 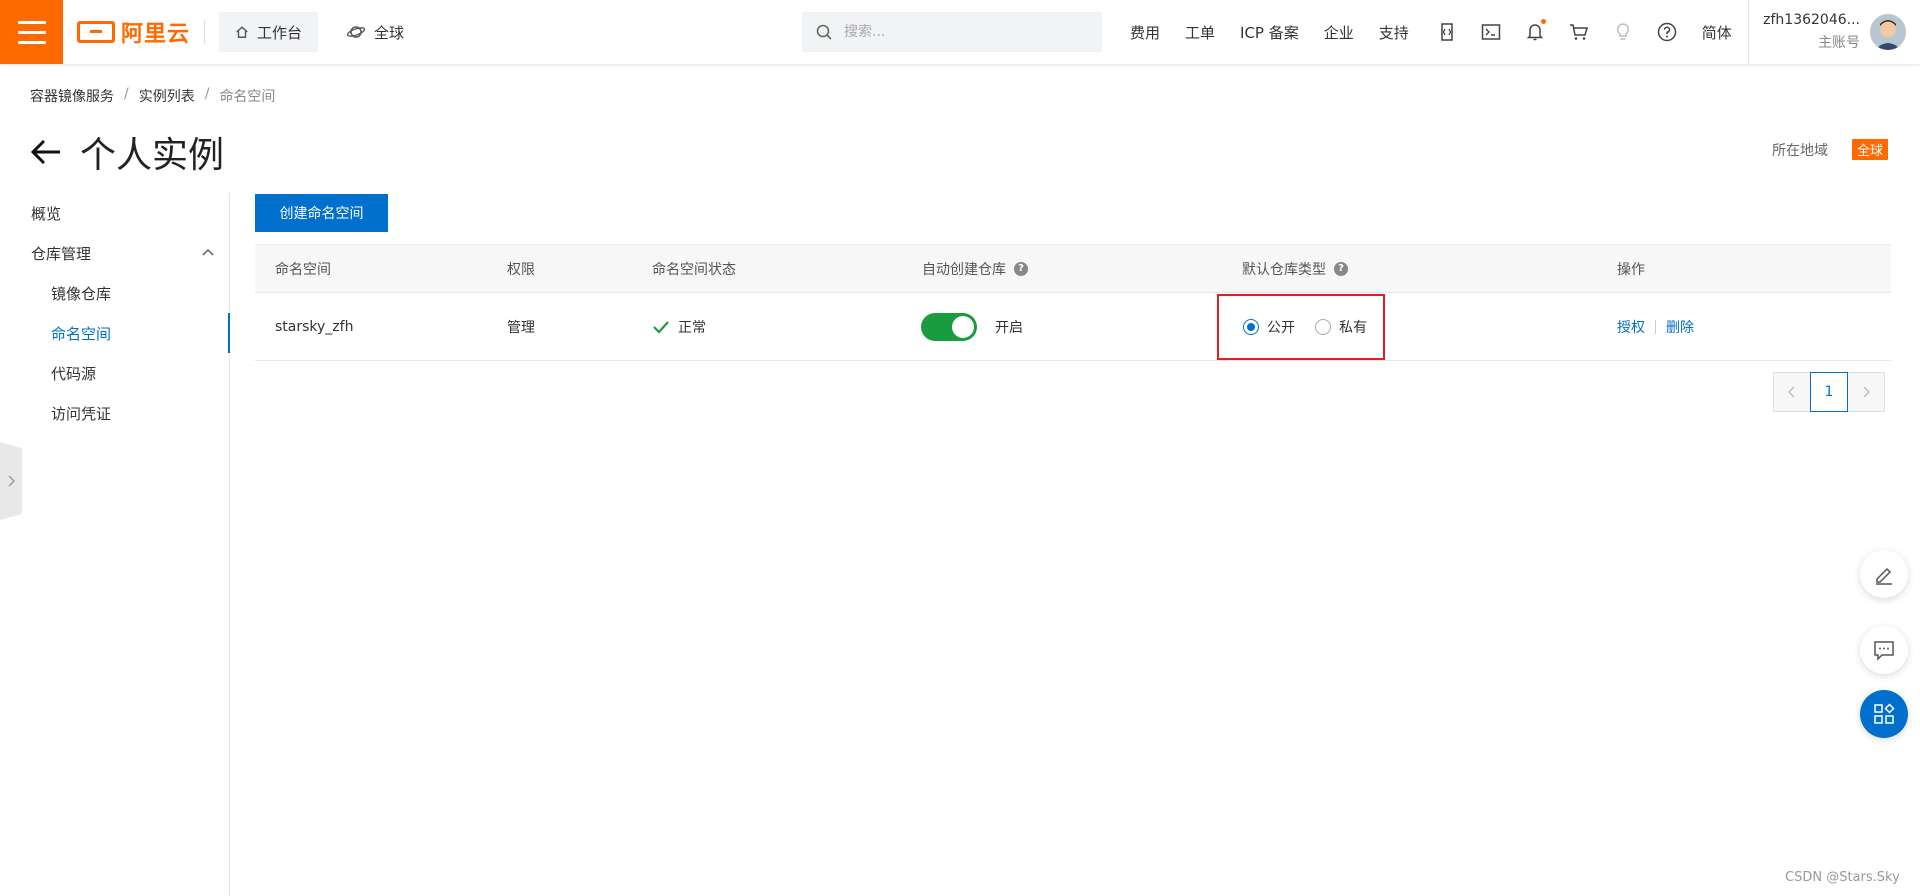 What do you see at coordinates (1491, 32) in the screenshot?
I see `terminal-icon` at bounding box center [1491, 32].